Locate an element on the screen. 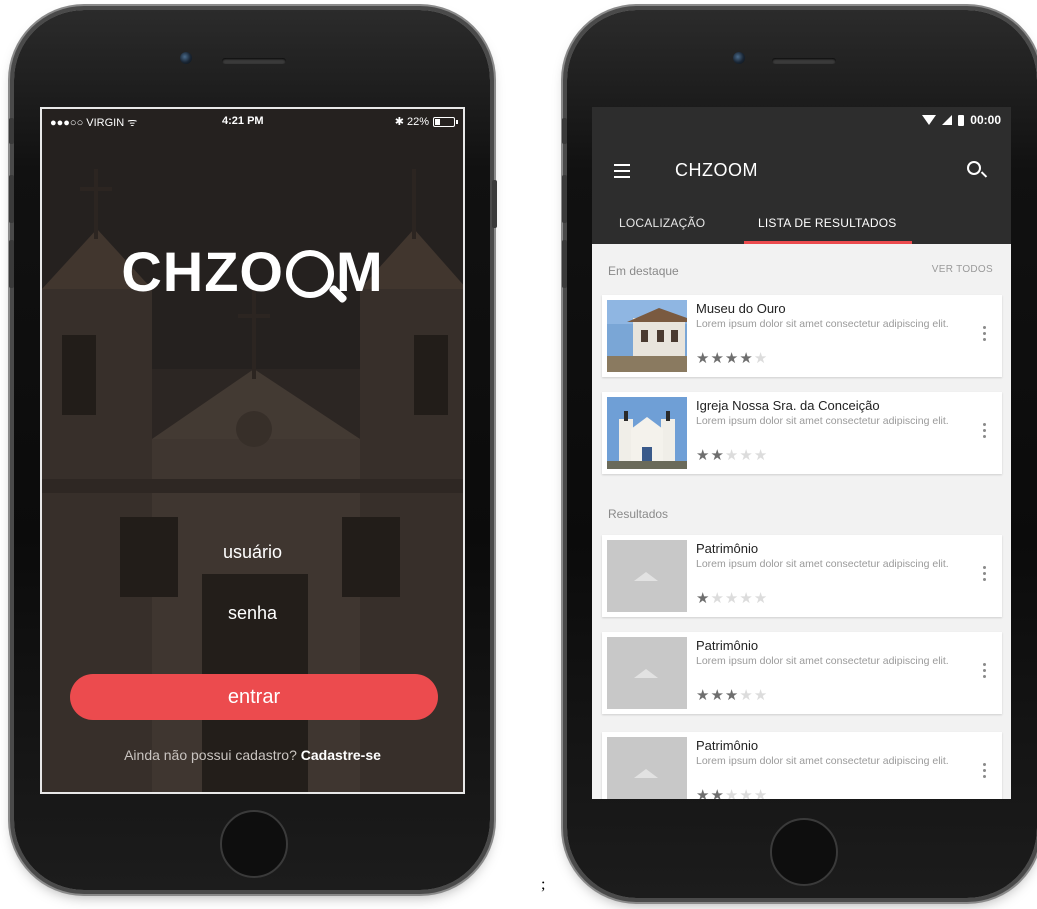 This screenshot has width=1037, height=909. android-status-bar: 00:00 is located at coordinates (961, 120).